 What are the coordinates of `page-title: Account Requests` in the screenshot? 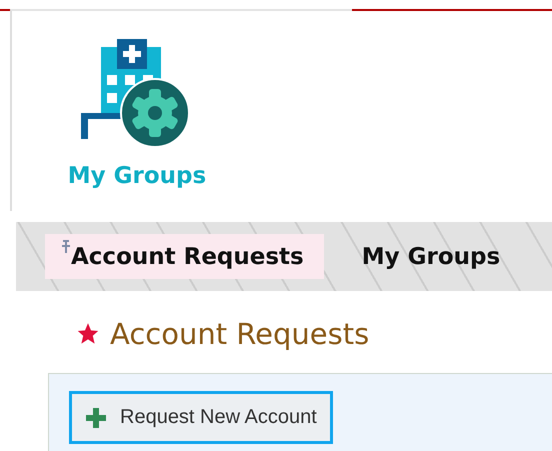 It's located at (240, 334).